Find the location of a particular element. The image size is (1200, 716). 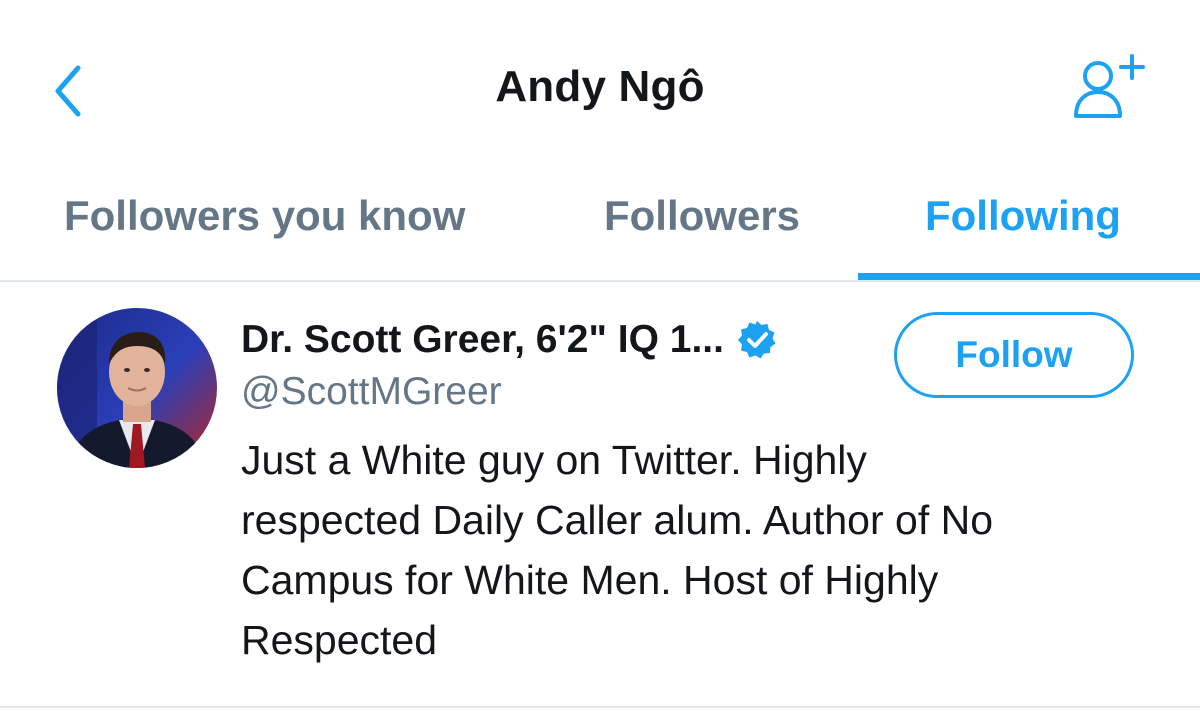

add-user-icon is located at coordinates (1107, 88).